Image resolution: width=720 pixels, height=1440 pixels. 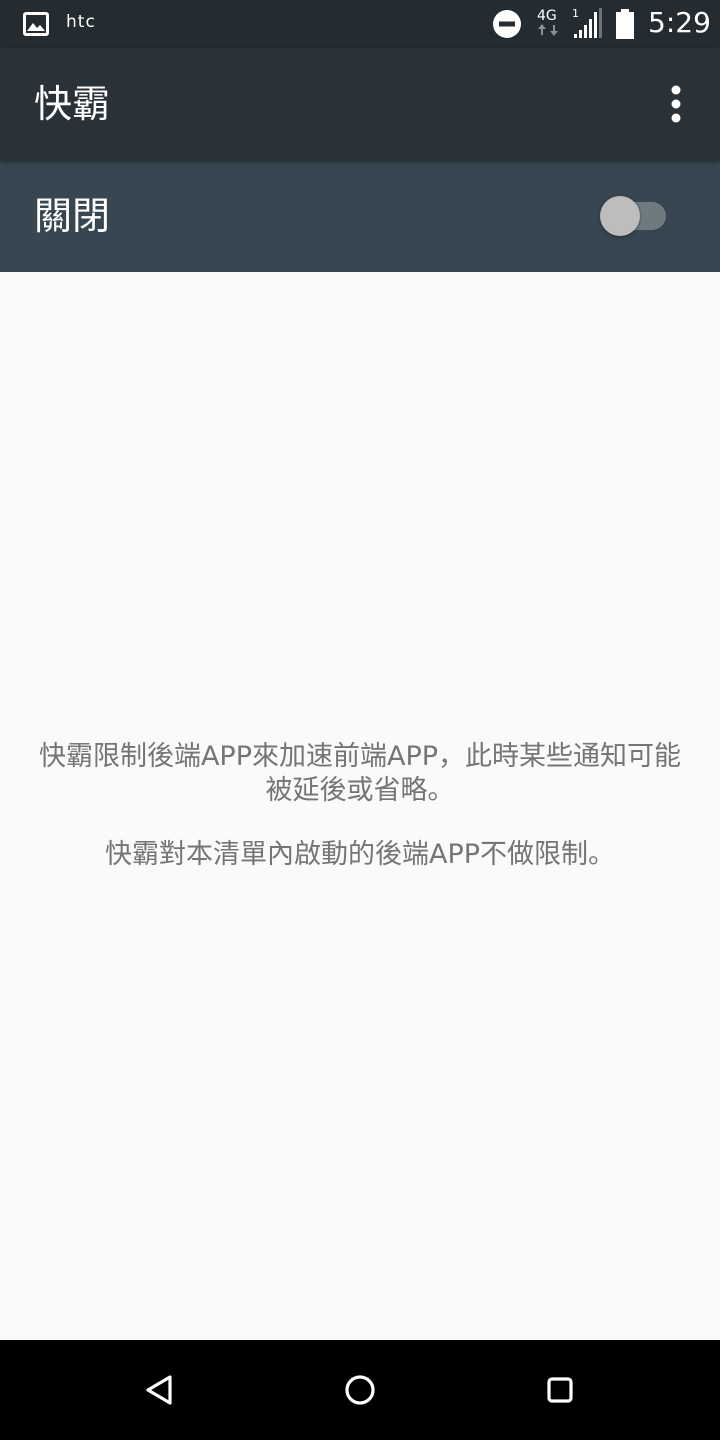 I want to click on battery-icon, so click(x=625, y=24).